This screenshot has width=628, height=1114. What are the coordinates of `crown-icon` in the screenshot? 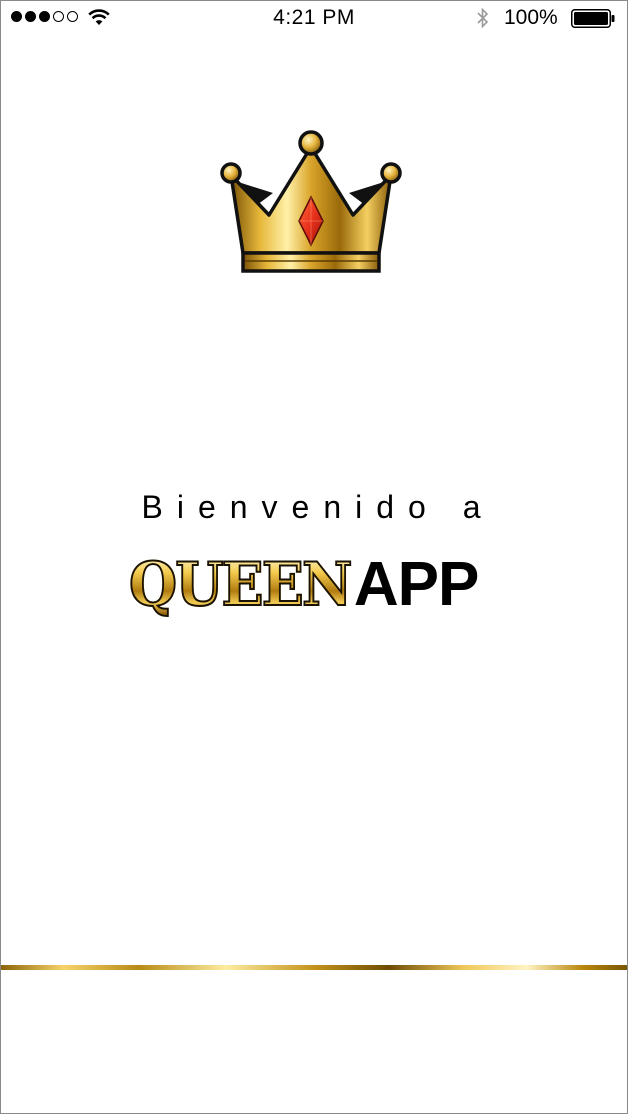 It's located at (311, 201).